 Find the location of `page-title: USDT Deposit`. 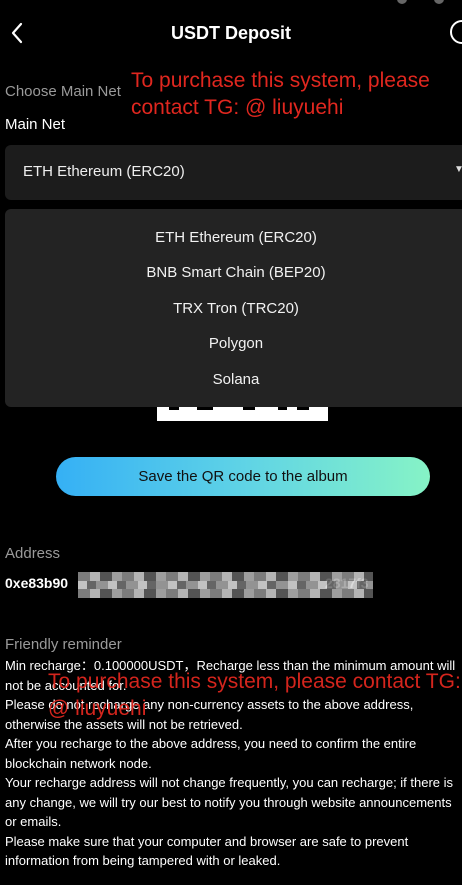

page-title: USDT Deposit is located at coordinates (230, 33).